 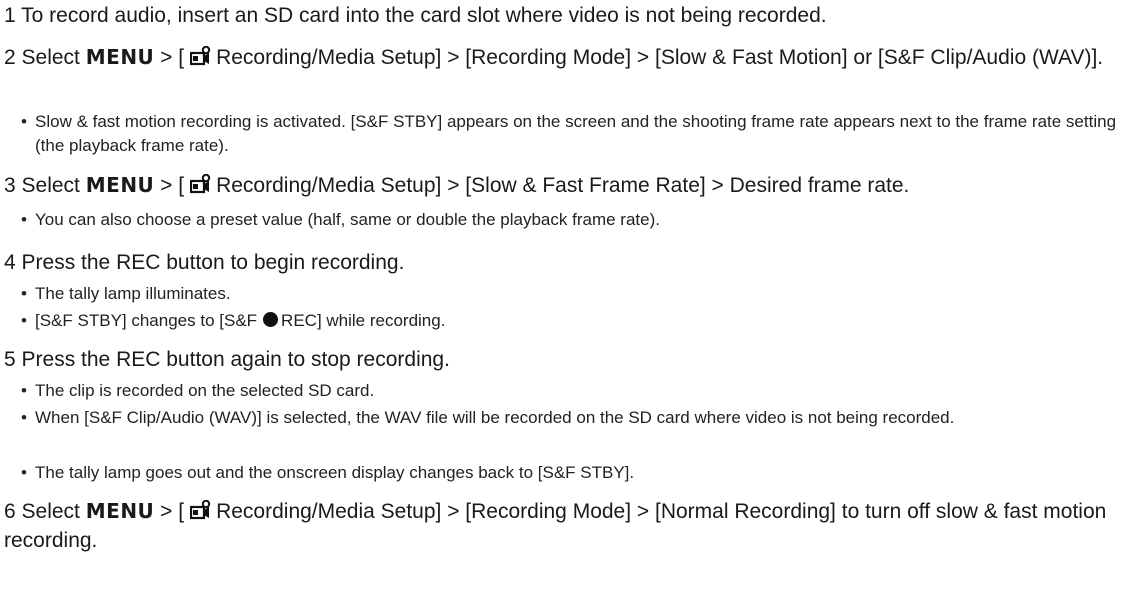 What do you see at coordinates (133, 293) in the screenshot?
I see `bullet-text: The tally lamp illuminates.` at bounding box center [133, 293].